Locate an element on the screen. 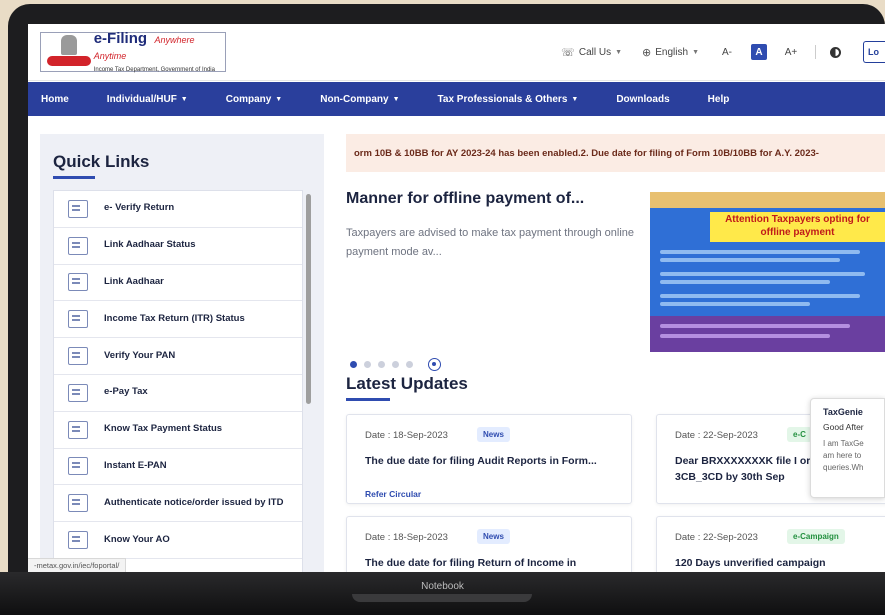 This screenshot has height=615, width=885. contrast-icon is located at coordinates (835, 52).